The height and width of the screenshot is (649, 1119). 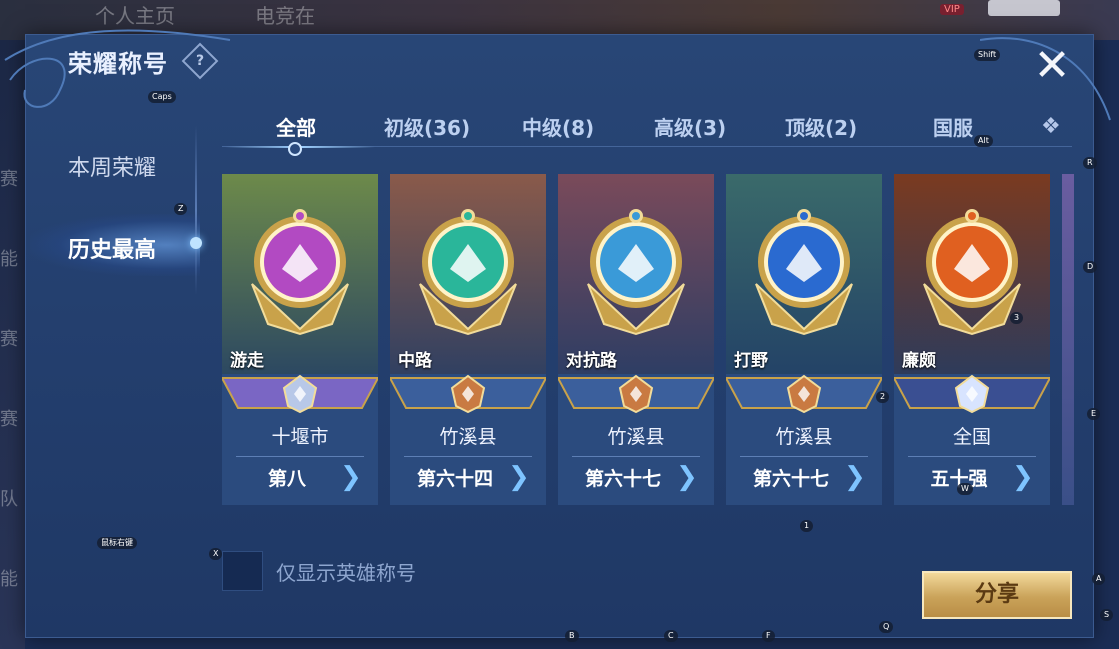 What do you see at coordinates (919, 361) in the screenshot?
I see `card-position-name: 廉颇` at bounding box center [919, 361].